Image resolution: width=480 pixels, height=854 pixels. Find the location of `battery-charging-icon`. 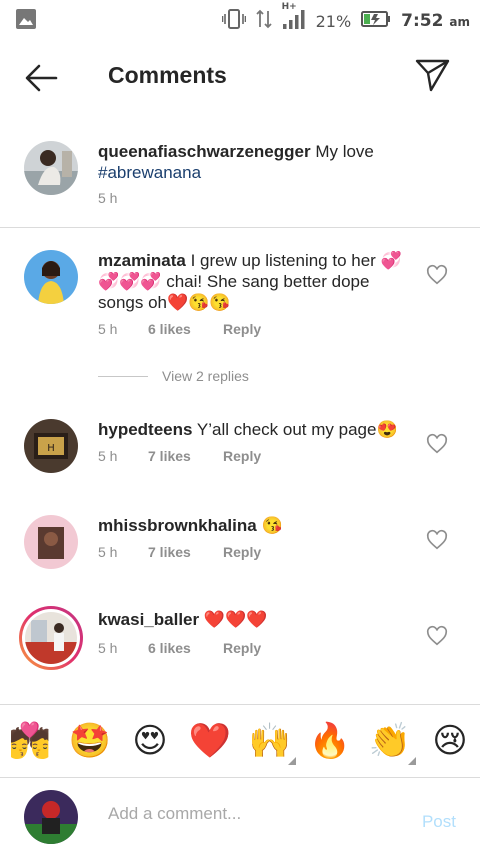

battery-charging-icon is located at coordinates (376, 21).